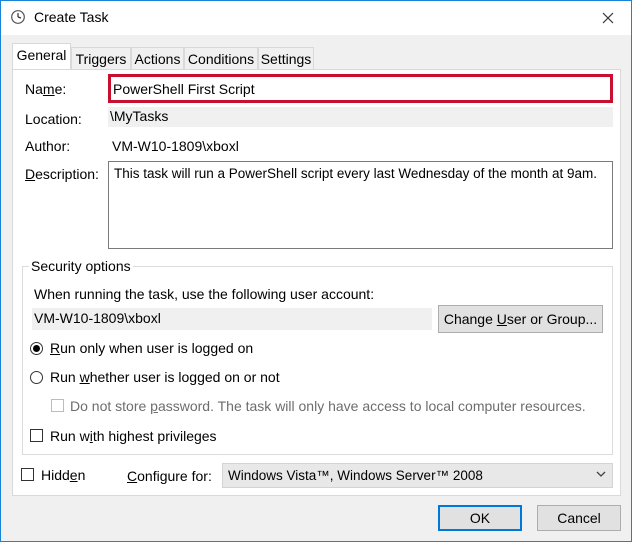 This screenshot has width=632, height=542. What do you see at coordinates (169, 476) in the screenshot?
I see `configure-for-label: Configure for:` at bounding box center [169, 476].